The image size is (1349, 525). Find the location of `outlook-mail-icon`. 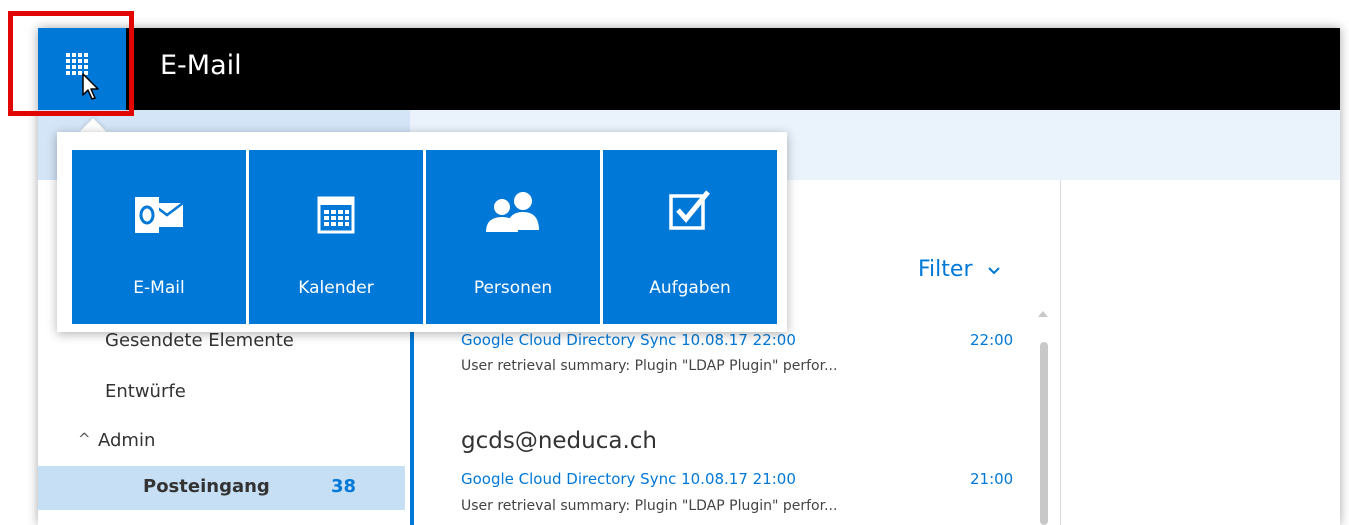

outlook-mail-icon is located at coordinates (159, 215).